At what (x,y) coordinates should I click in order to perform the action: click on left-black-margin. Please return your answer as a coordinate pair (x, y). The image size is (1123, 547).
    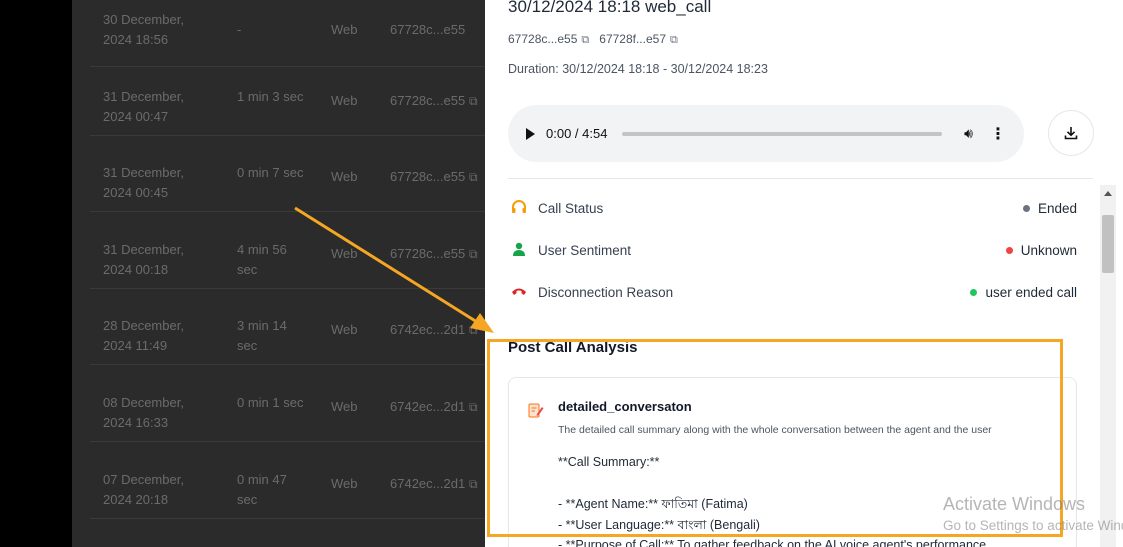
    Looking at the image, I should click on (36, 273).